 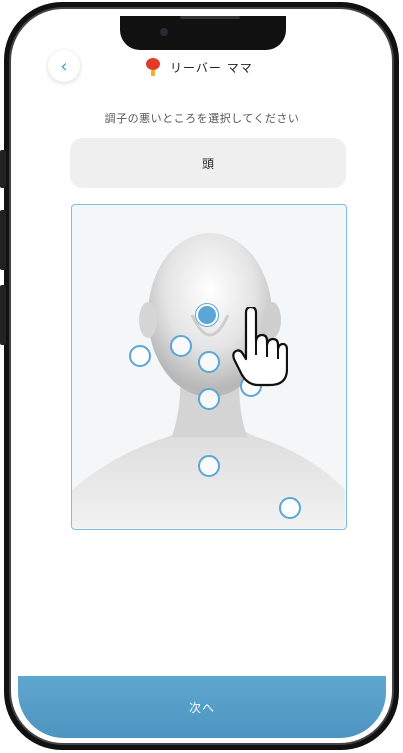 I want to click on speaker, so click(x=210, y=17).